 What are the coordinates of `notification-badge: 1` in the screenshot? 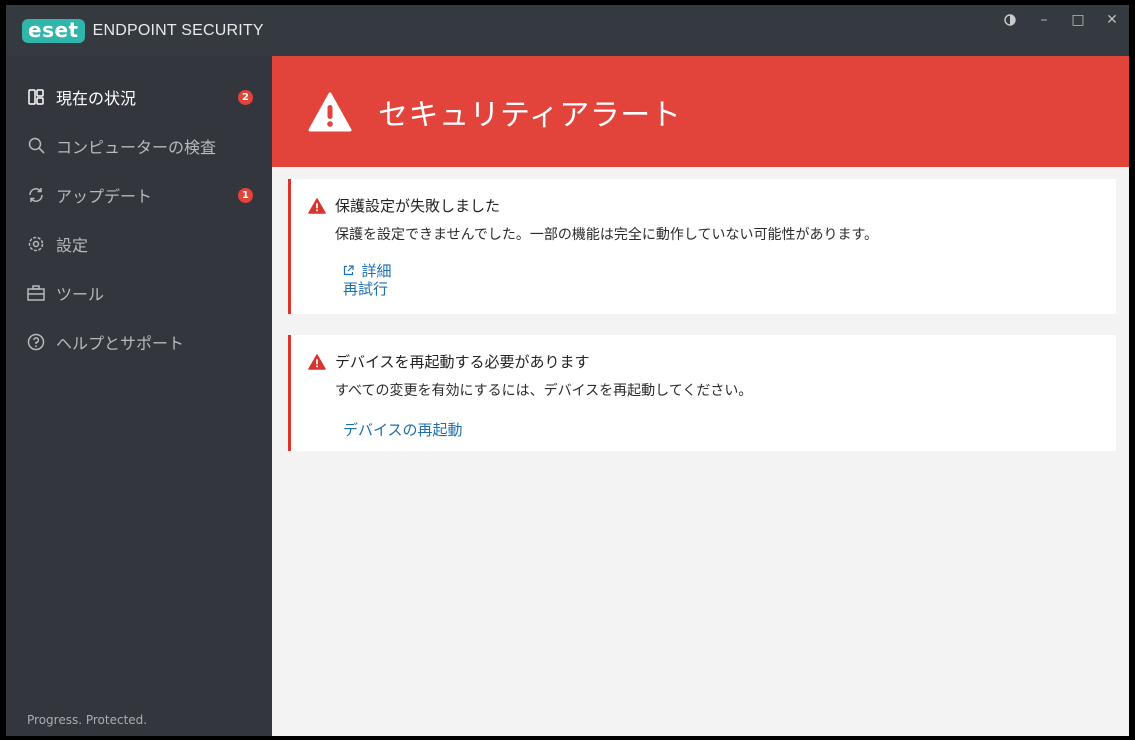 It's located at (245, 195).